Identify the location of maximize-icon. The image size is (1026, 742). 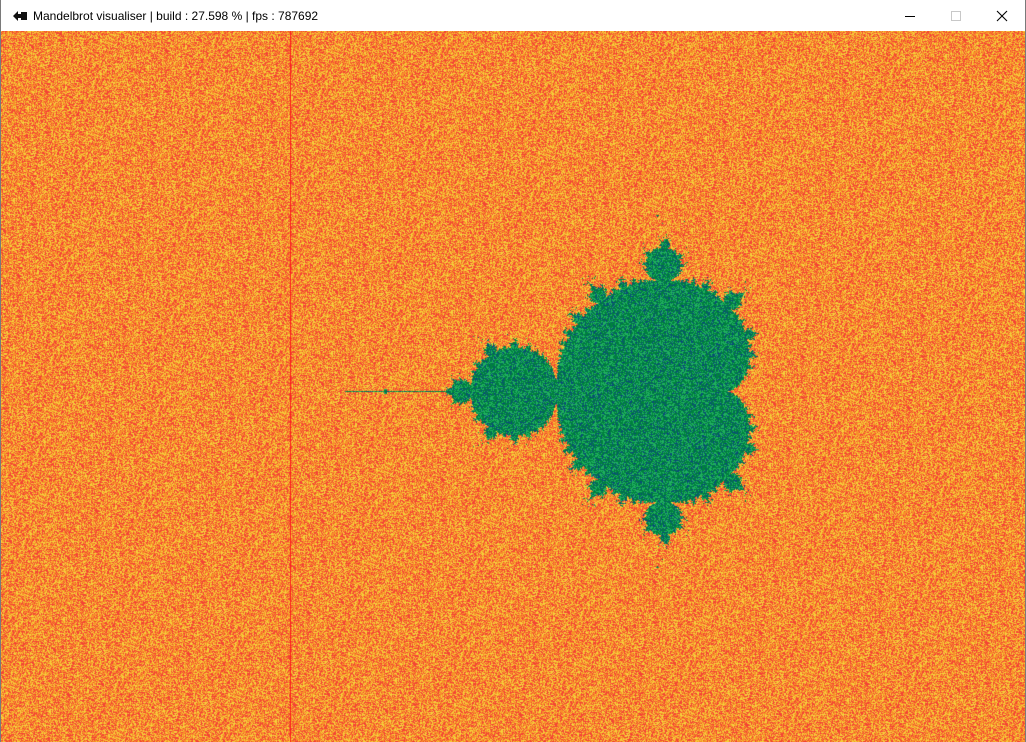
(956, 15).